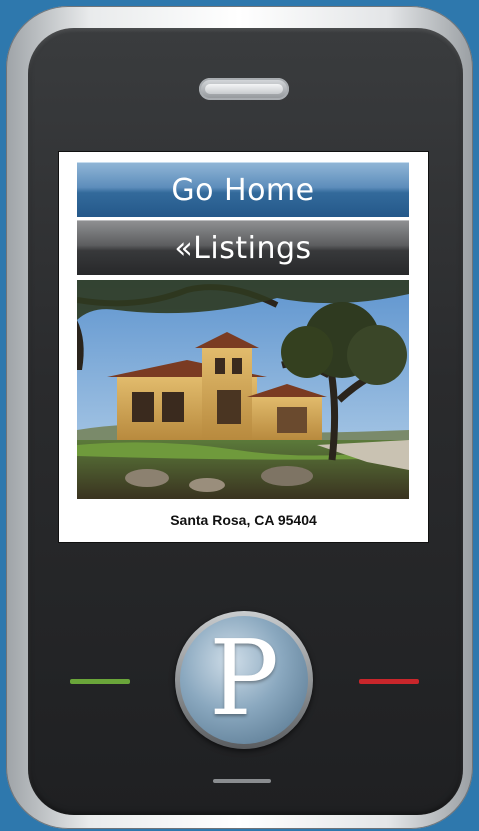  What do you see at coordinates (389, 681) in the screenshot?
I see `end-call-key` at bounding box center [389, 681].